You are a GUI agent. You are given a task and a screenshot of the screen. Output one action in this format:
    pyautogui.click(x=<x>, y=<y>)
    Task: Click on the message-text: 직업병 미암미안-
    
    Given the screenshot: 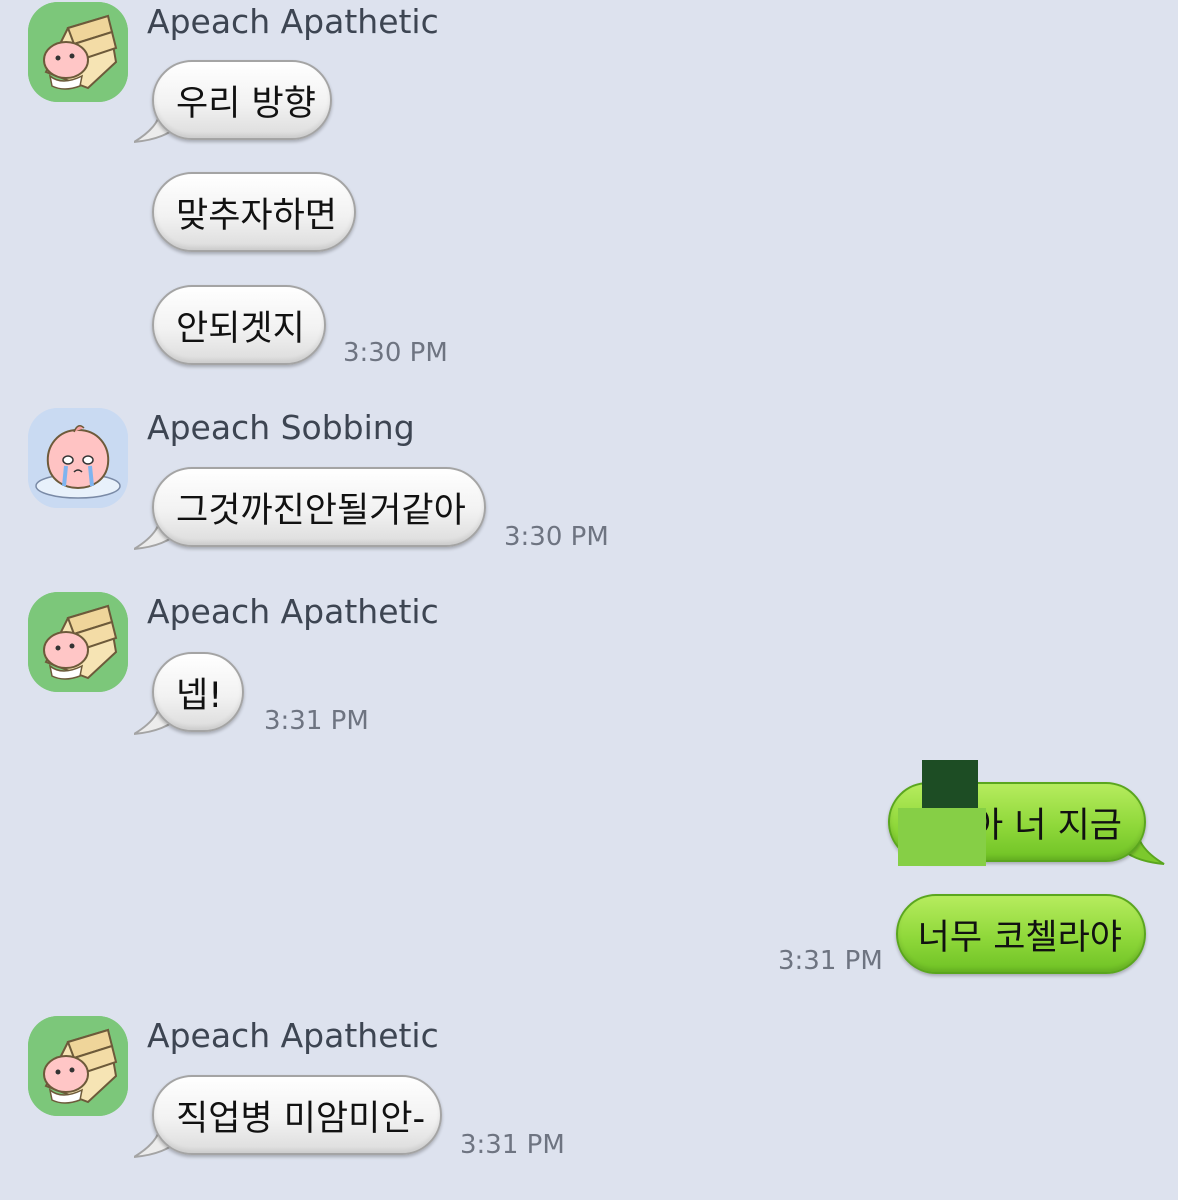 What is the action you would take?
    pyautogui.click(x=301, y=1118)
    